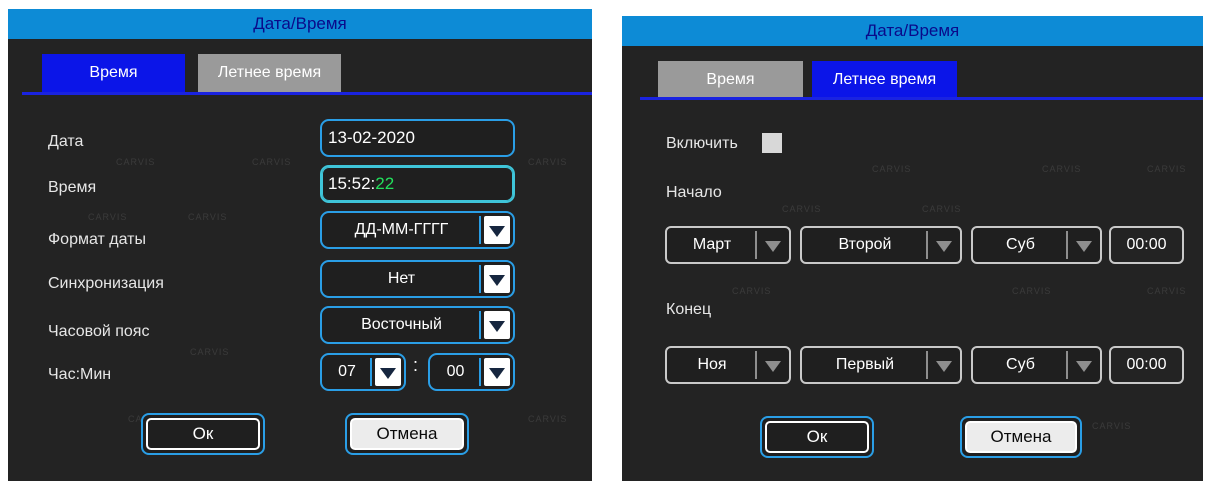  Describe the element at coordinates (1036, 365) in the screenshot. I see `end-day-dropdown: Суб` at that location.